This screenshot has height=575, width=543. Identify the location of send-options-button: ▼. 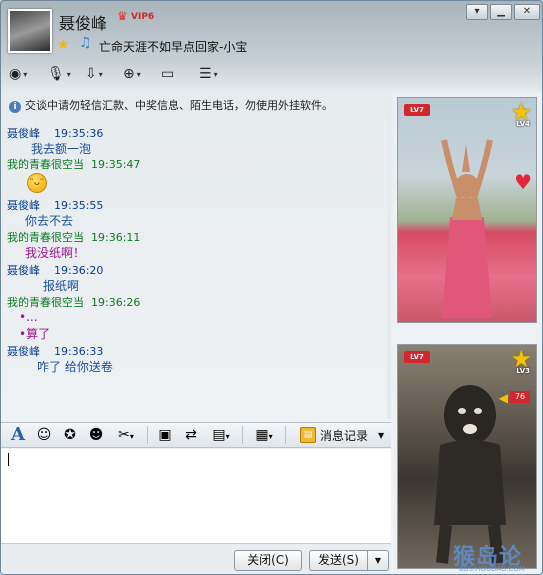
(378, 560).